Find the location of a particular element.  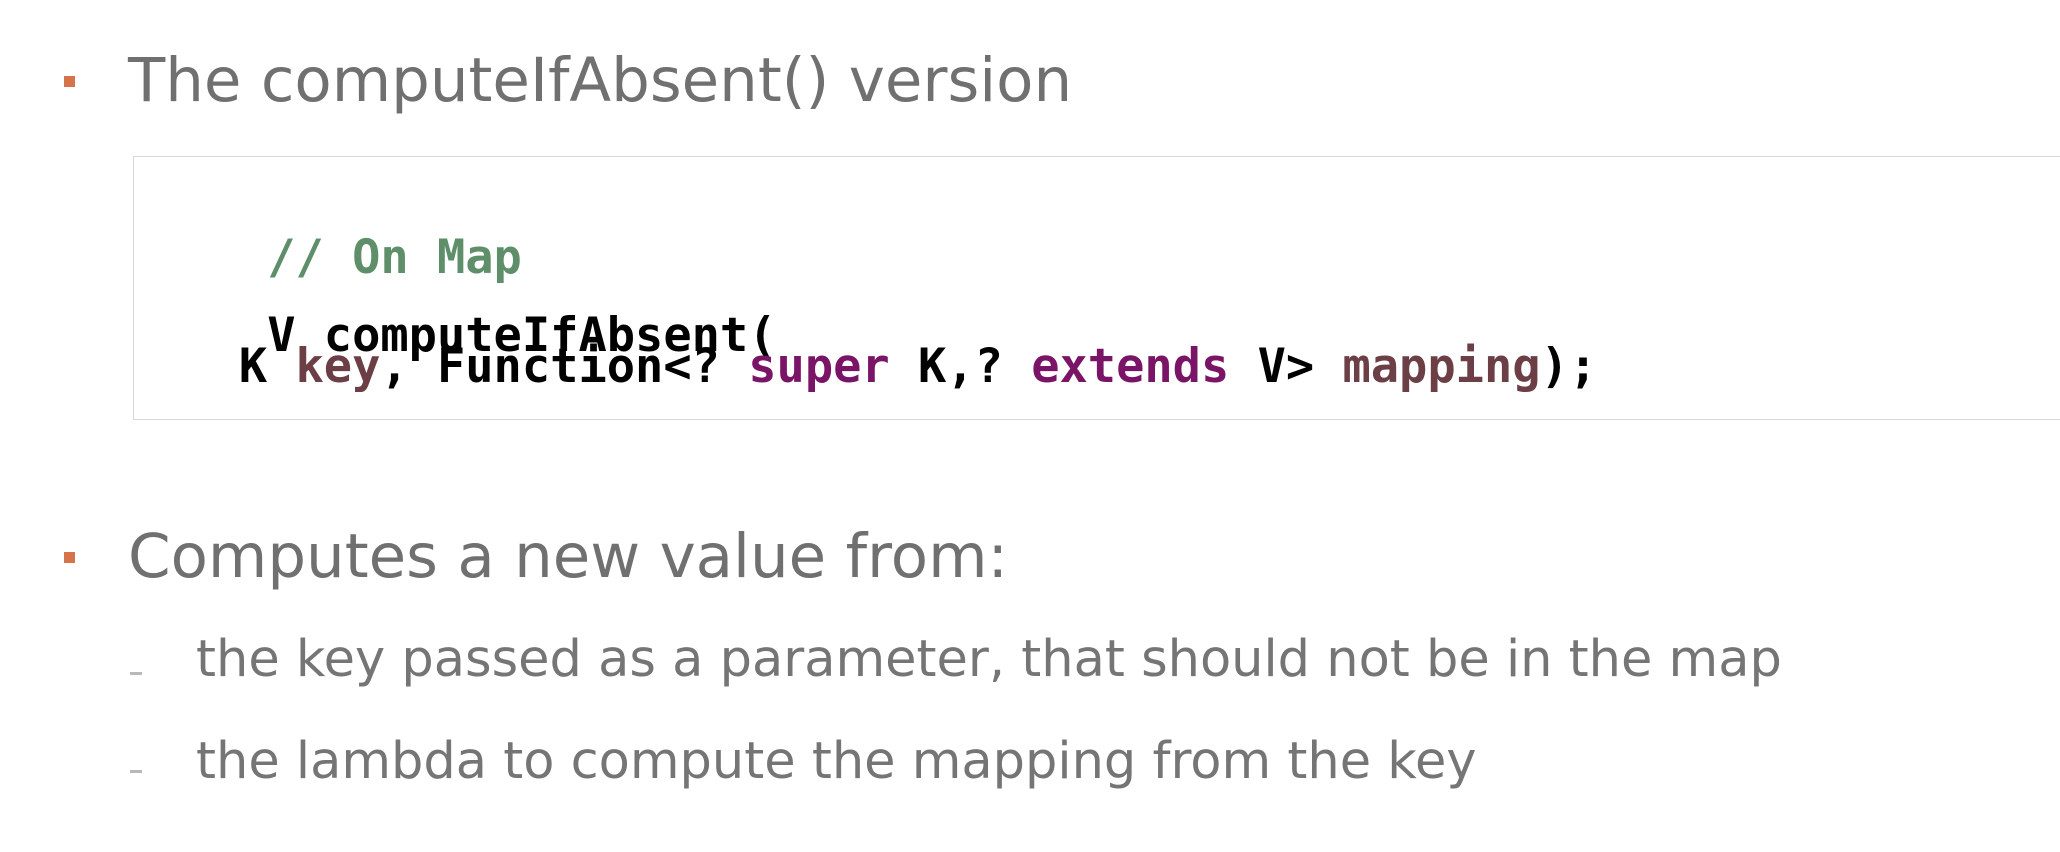

code-param-key: key is located at coordinates (338, 366).